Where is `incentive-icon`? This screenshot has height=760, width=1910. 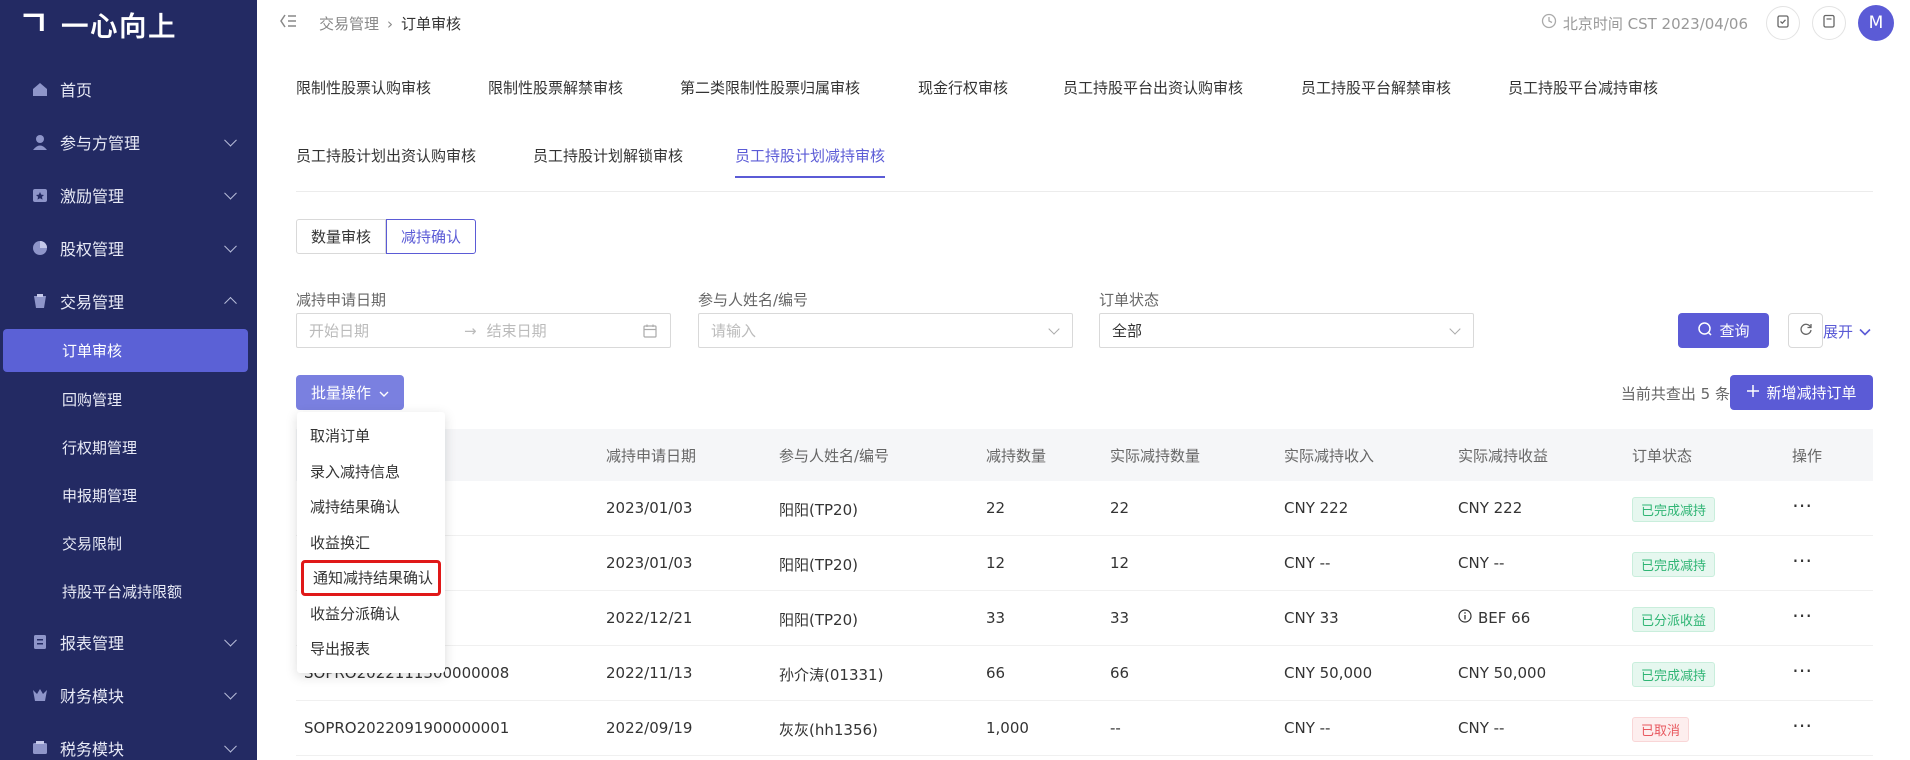
incentive-icon is located at coordinates (40, 195).